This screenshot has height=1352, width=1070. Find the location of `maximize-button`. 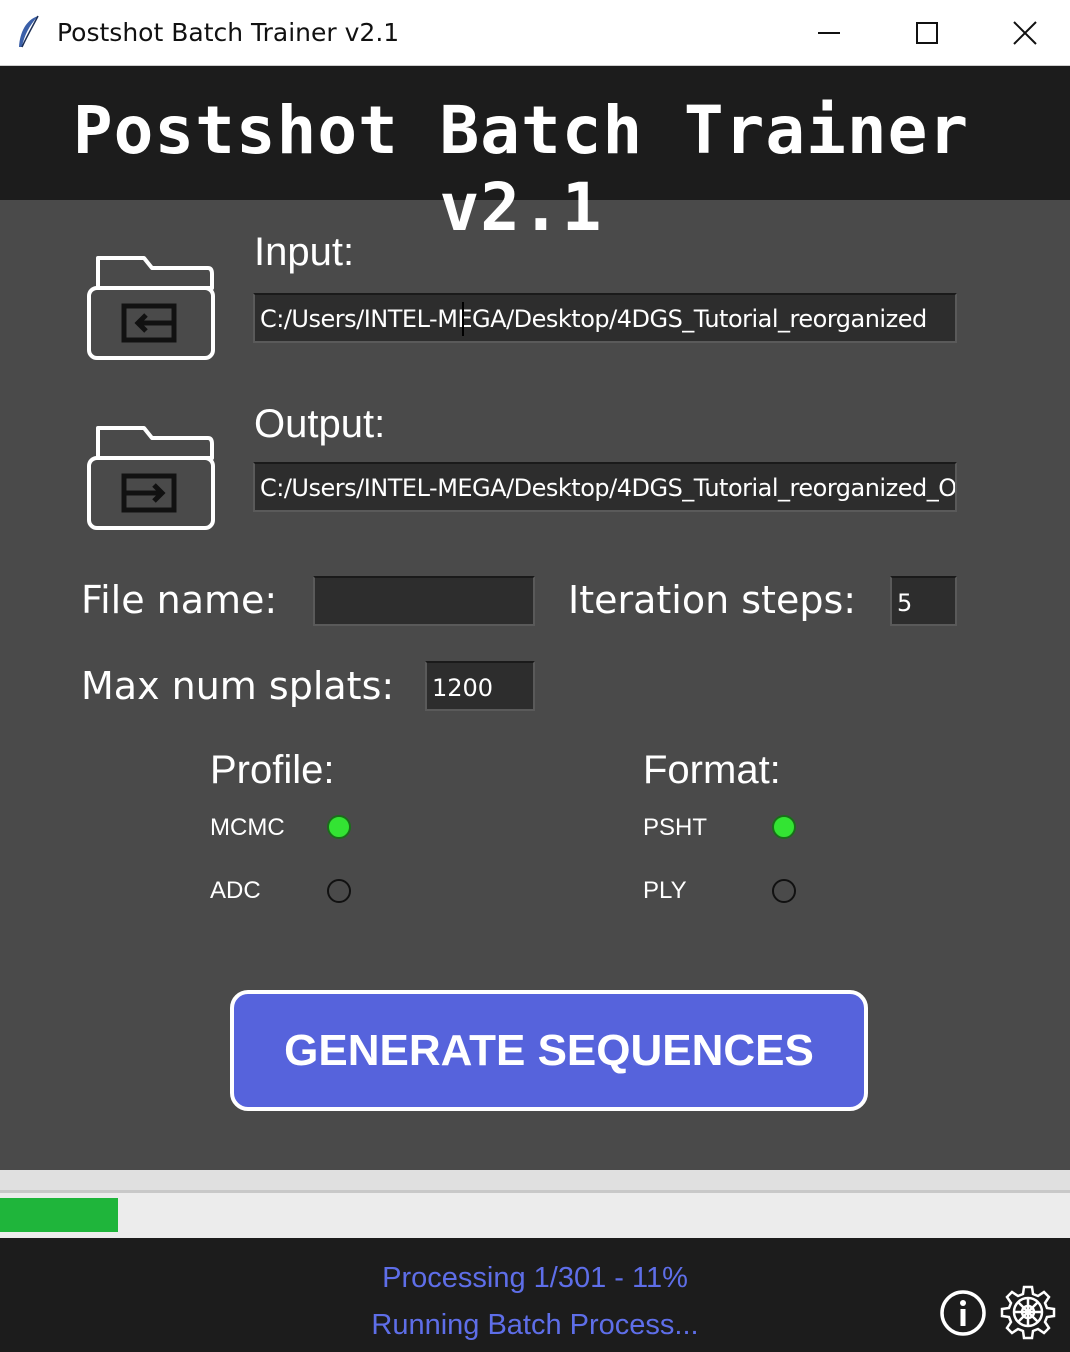

maximize-button is located at coordinates (927, 33).